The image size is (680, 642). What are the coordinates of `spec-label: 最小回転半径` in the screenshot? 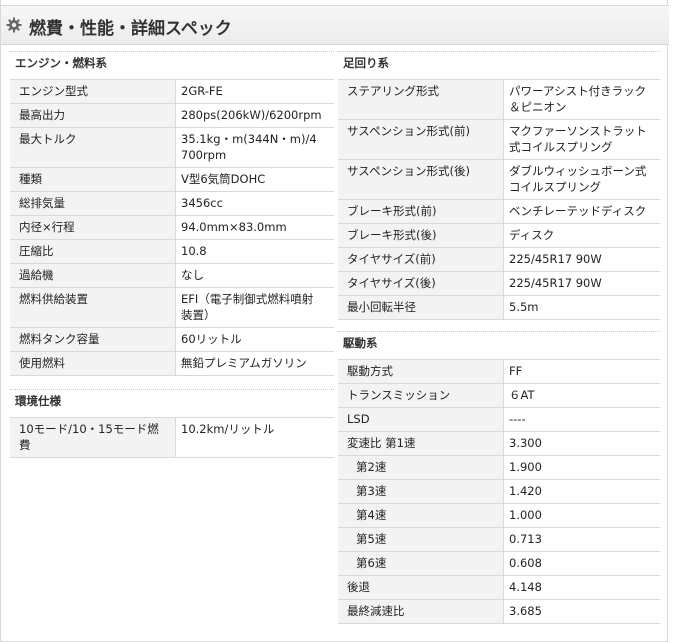 It's located at (421, 307).